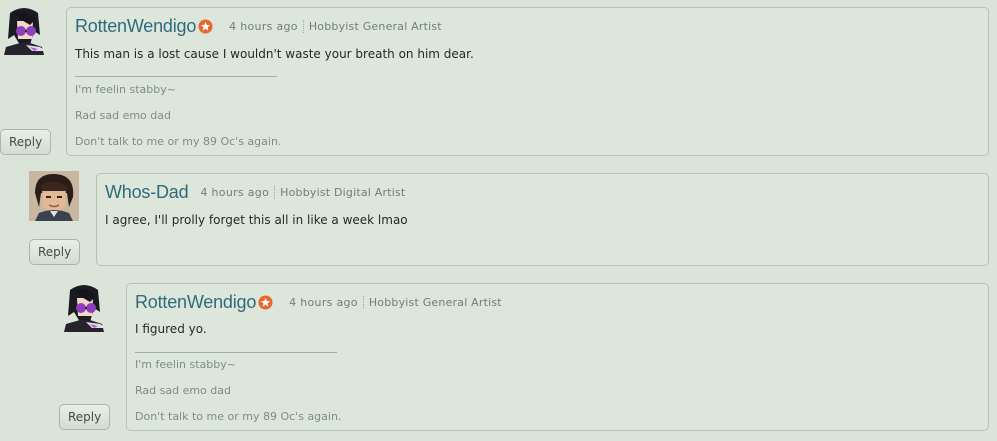 This screenshot has width=997, height=441. Describe the element at coordinates (236, 352) in the screenshot. I see `signature-divider` at that location.